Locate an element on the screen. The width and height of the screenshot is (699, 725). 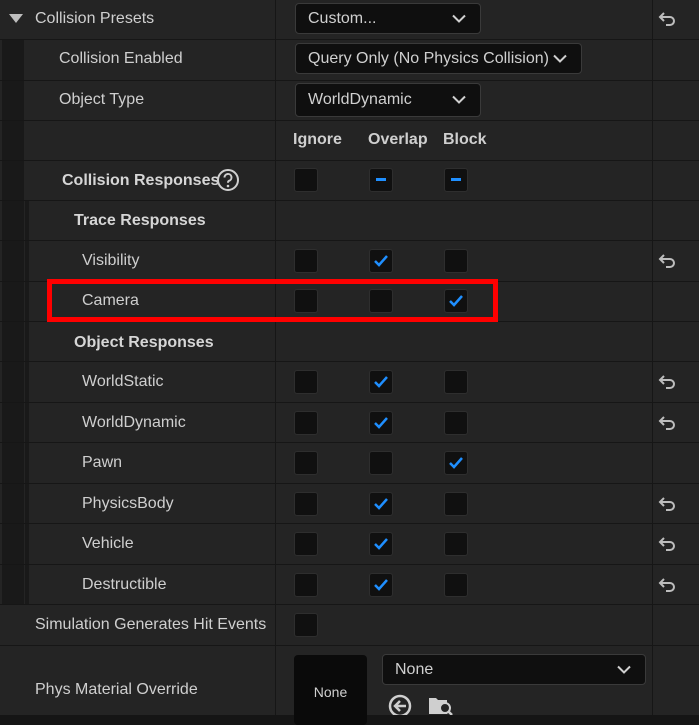
collision-responses-overlap-checkbox is located at coordinates (381, 180).